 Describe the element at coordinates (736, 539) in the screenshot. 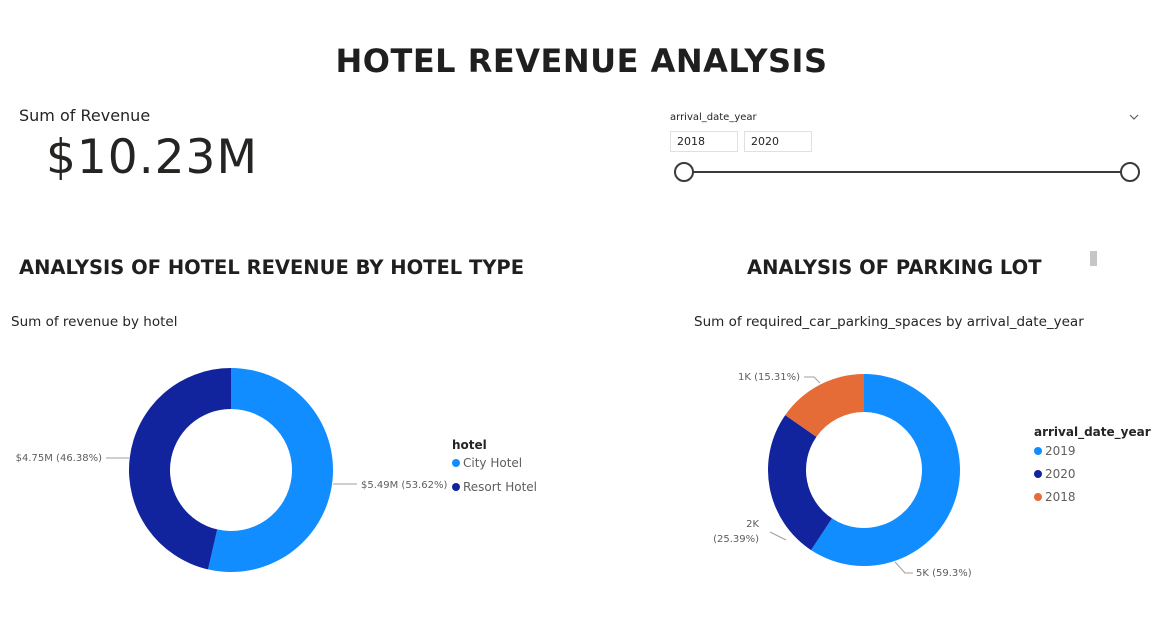

I see `data-label: (25.39%)` at that location.